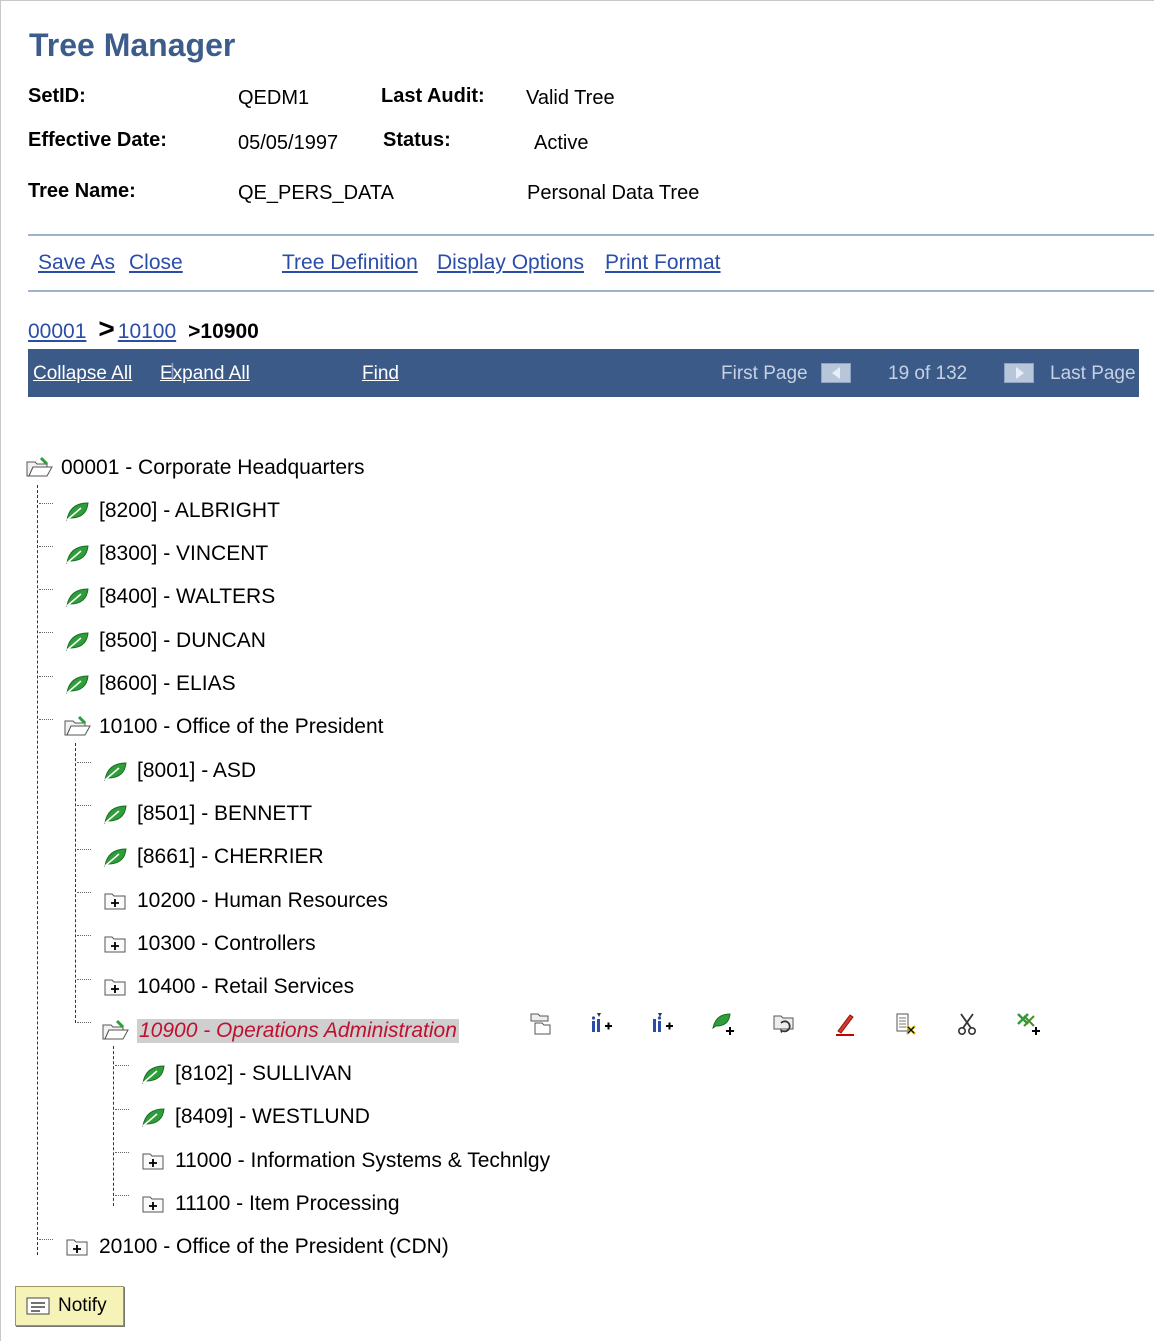 The width and height of the screenshot is (1154, 1341). What do you see at coordinates (169, 597) in the screenshot?
I see `tree-leaf: [8400] - WALTERS` at bounding box center [169, 597].